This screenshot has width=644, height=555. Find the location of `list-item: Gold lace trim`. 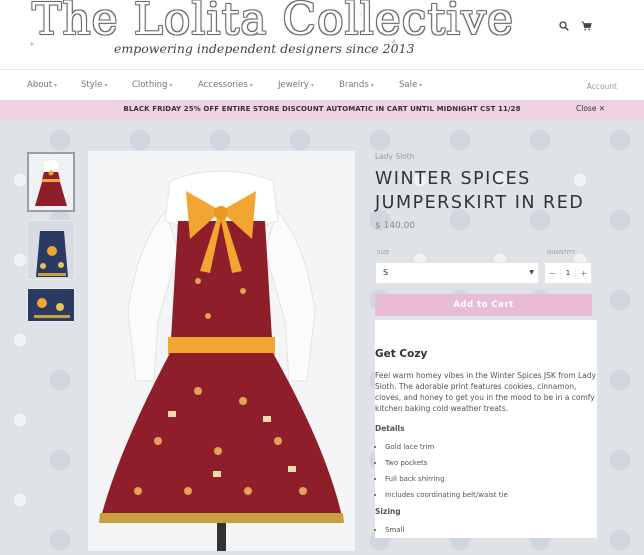

list-item: Gold lace trim is located at coordinates (491, 447).